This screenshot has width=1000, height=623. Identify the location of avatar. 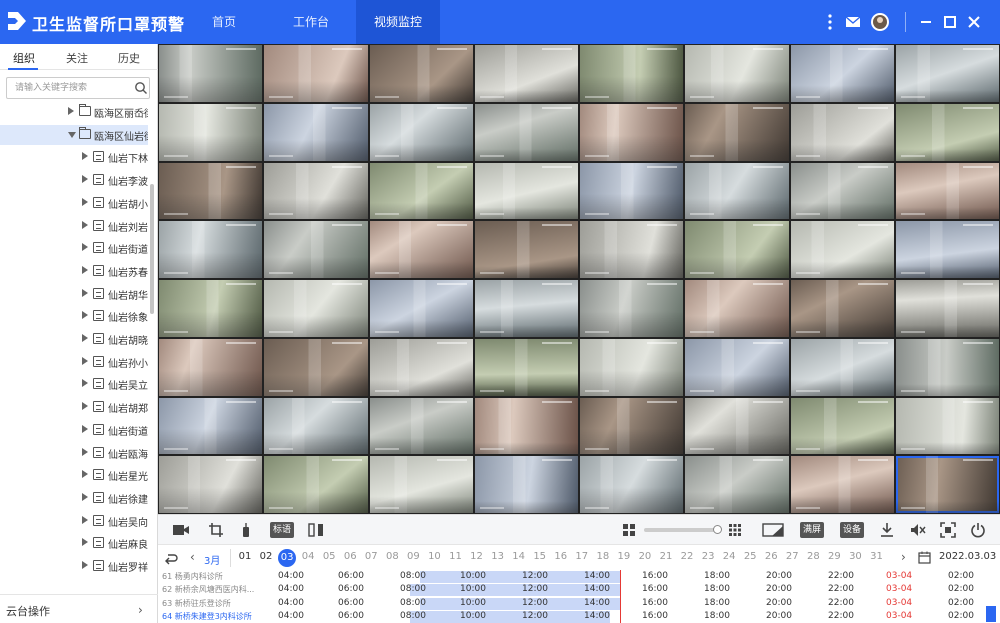
(880, 22).